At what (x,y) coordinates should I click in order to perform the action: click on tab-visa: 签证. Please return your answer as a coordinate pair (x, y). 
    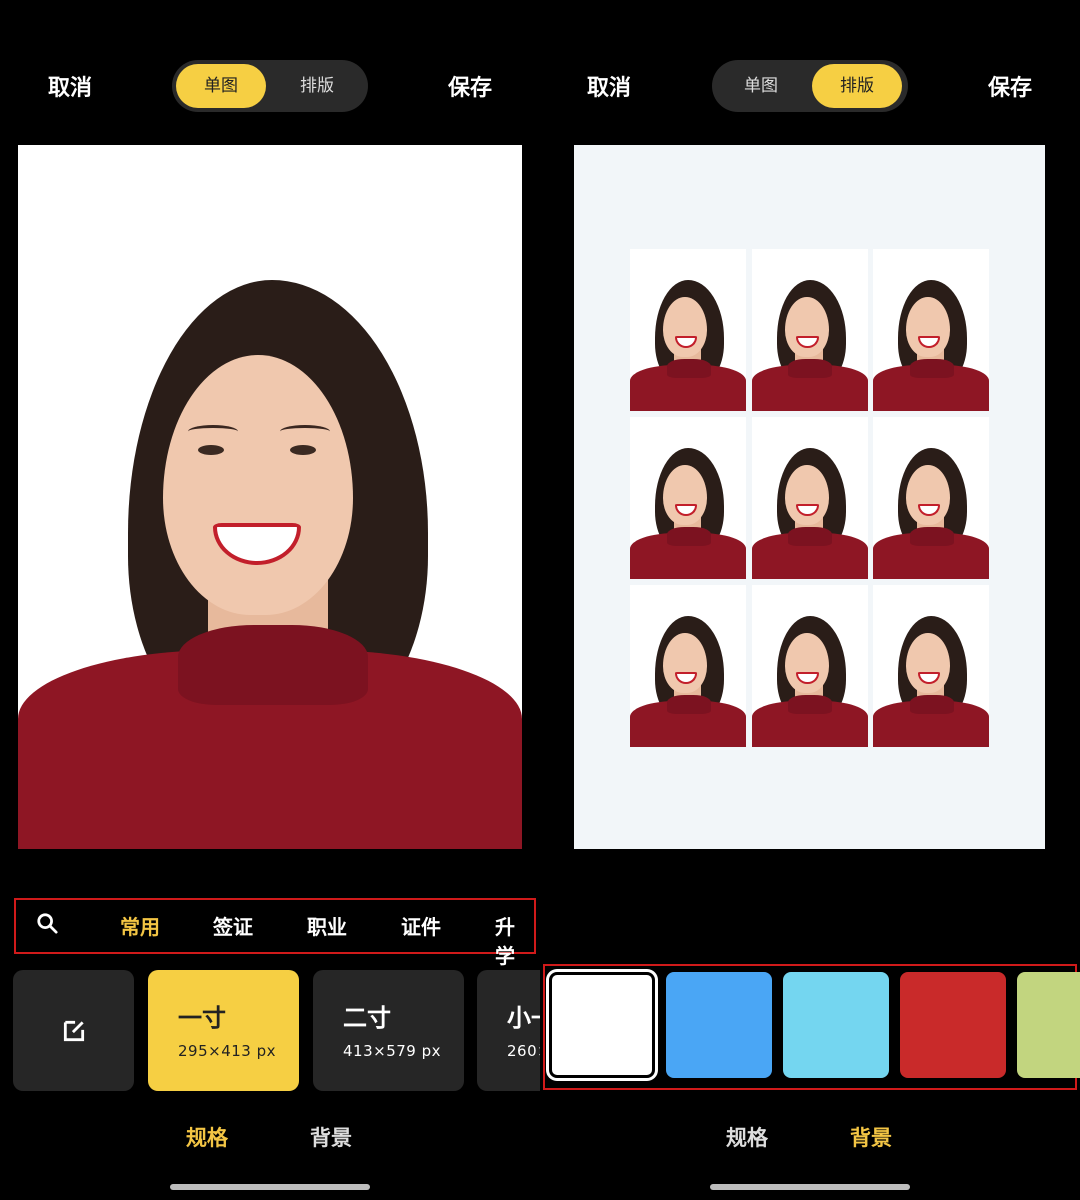
    Looking at the image, I should click on (233, 925).